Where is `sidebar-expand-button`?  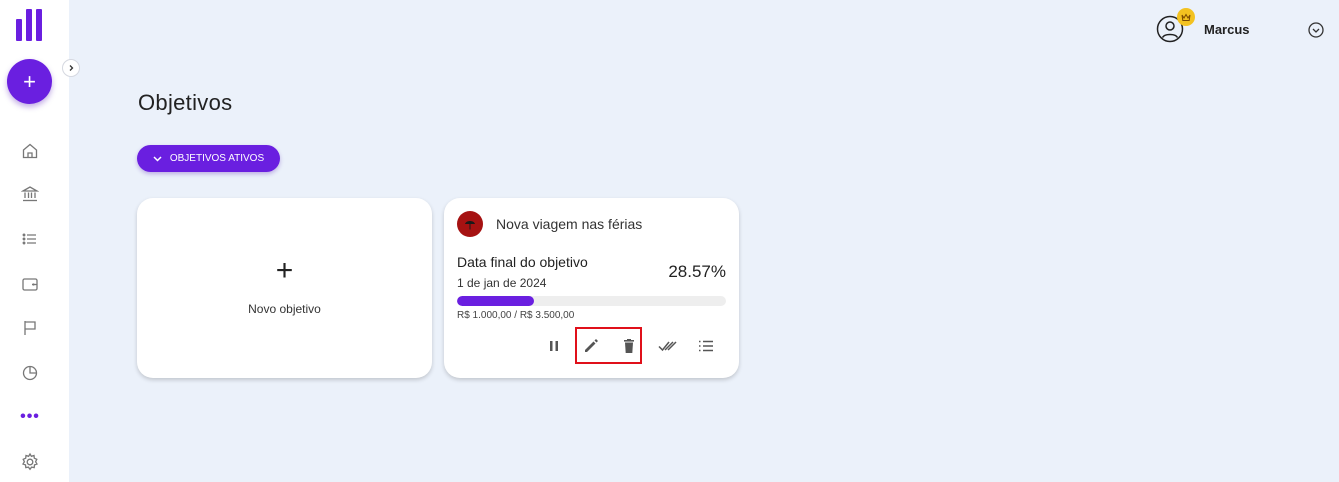 sidebar-expand-button is located at coordinates (71, 68).